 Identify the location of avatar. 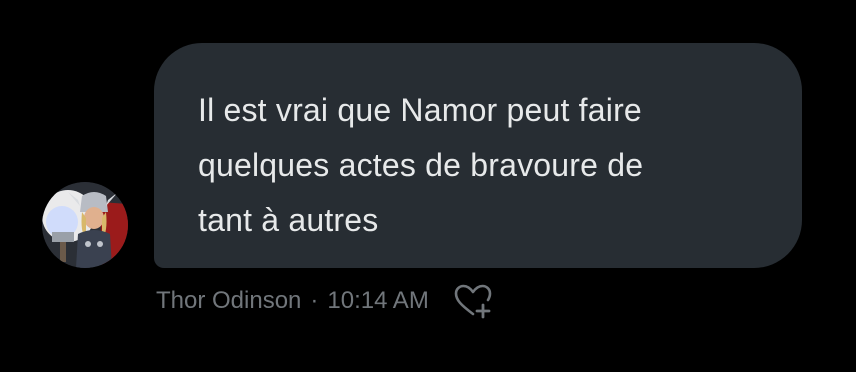
(85, 225).